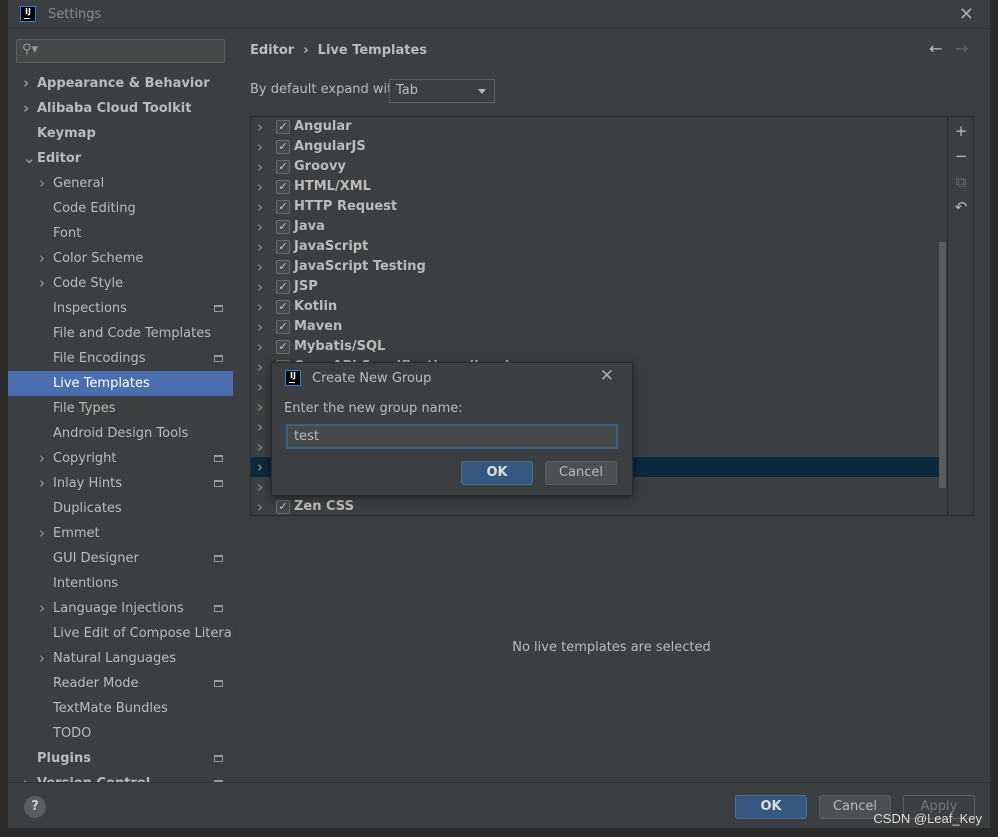  Describe the element at coordinates (120, 708) in the screenshot. I see `sidebar-item: TextMate Bundles` at that location.